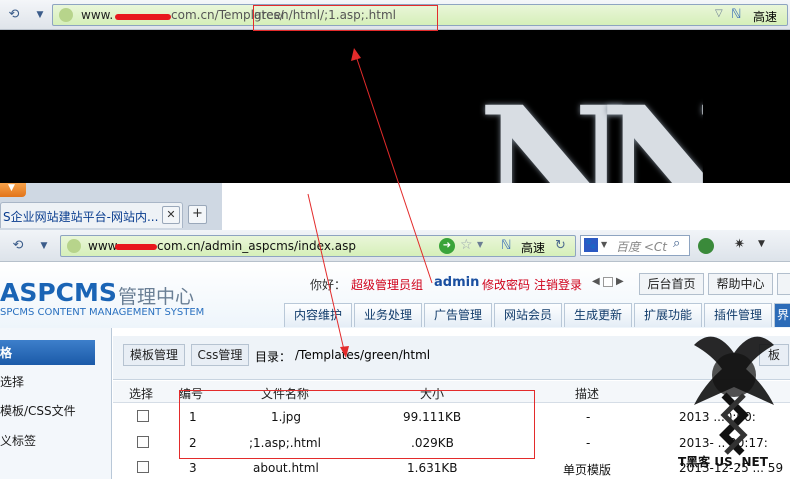  Describe the element at coordinates (370, 203) in the screenshot. I see `annotation-arrows` at that location.